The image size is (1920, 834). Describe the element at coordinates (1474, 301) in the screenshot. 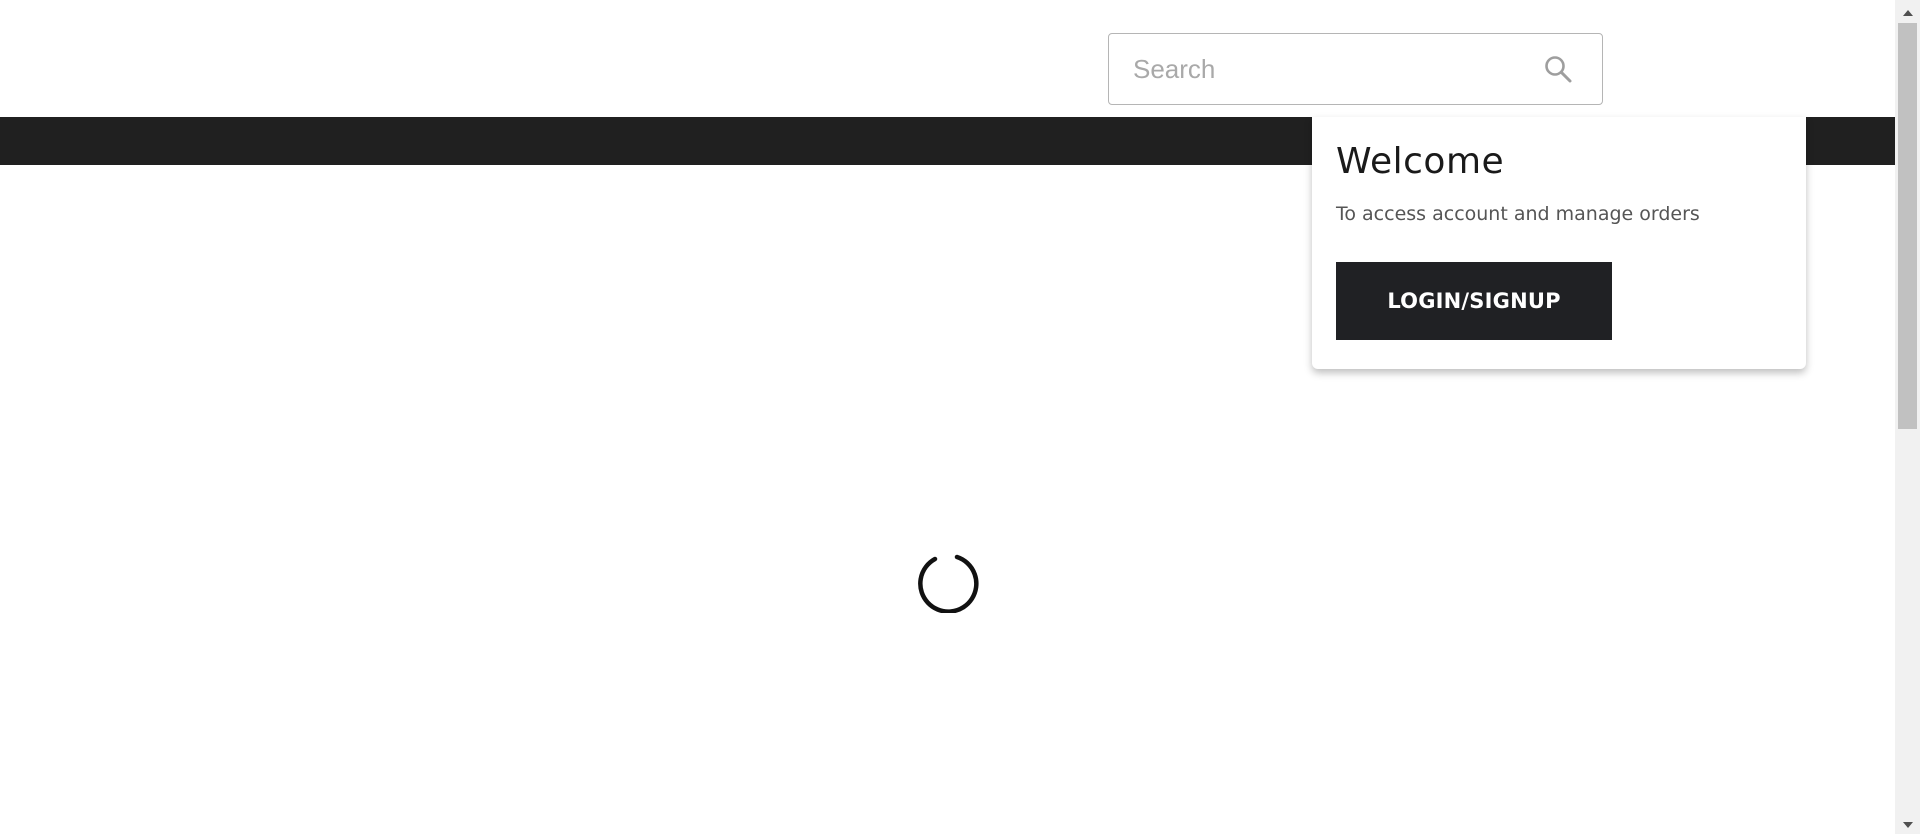

I see `login-signup-button: LOGIN/SIGNUP` at that location.